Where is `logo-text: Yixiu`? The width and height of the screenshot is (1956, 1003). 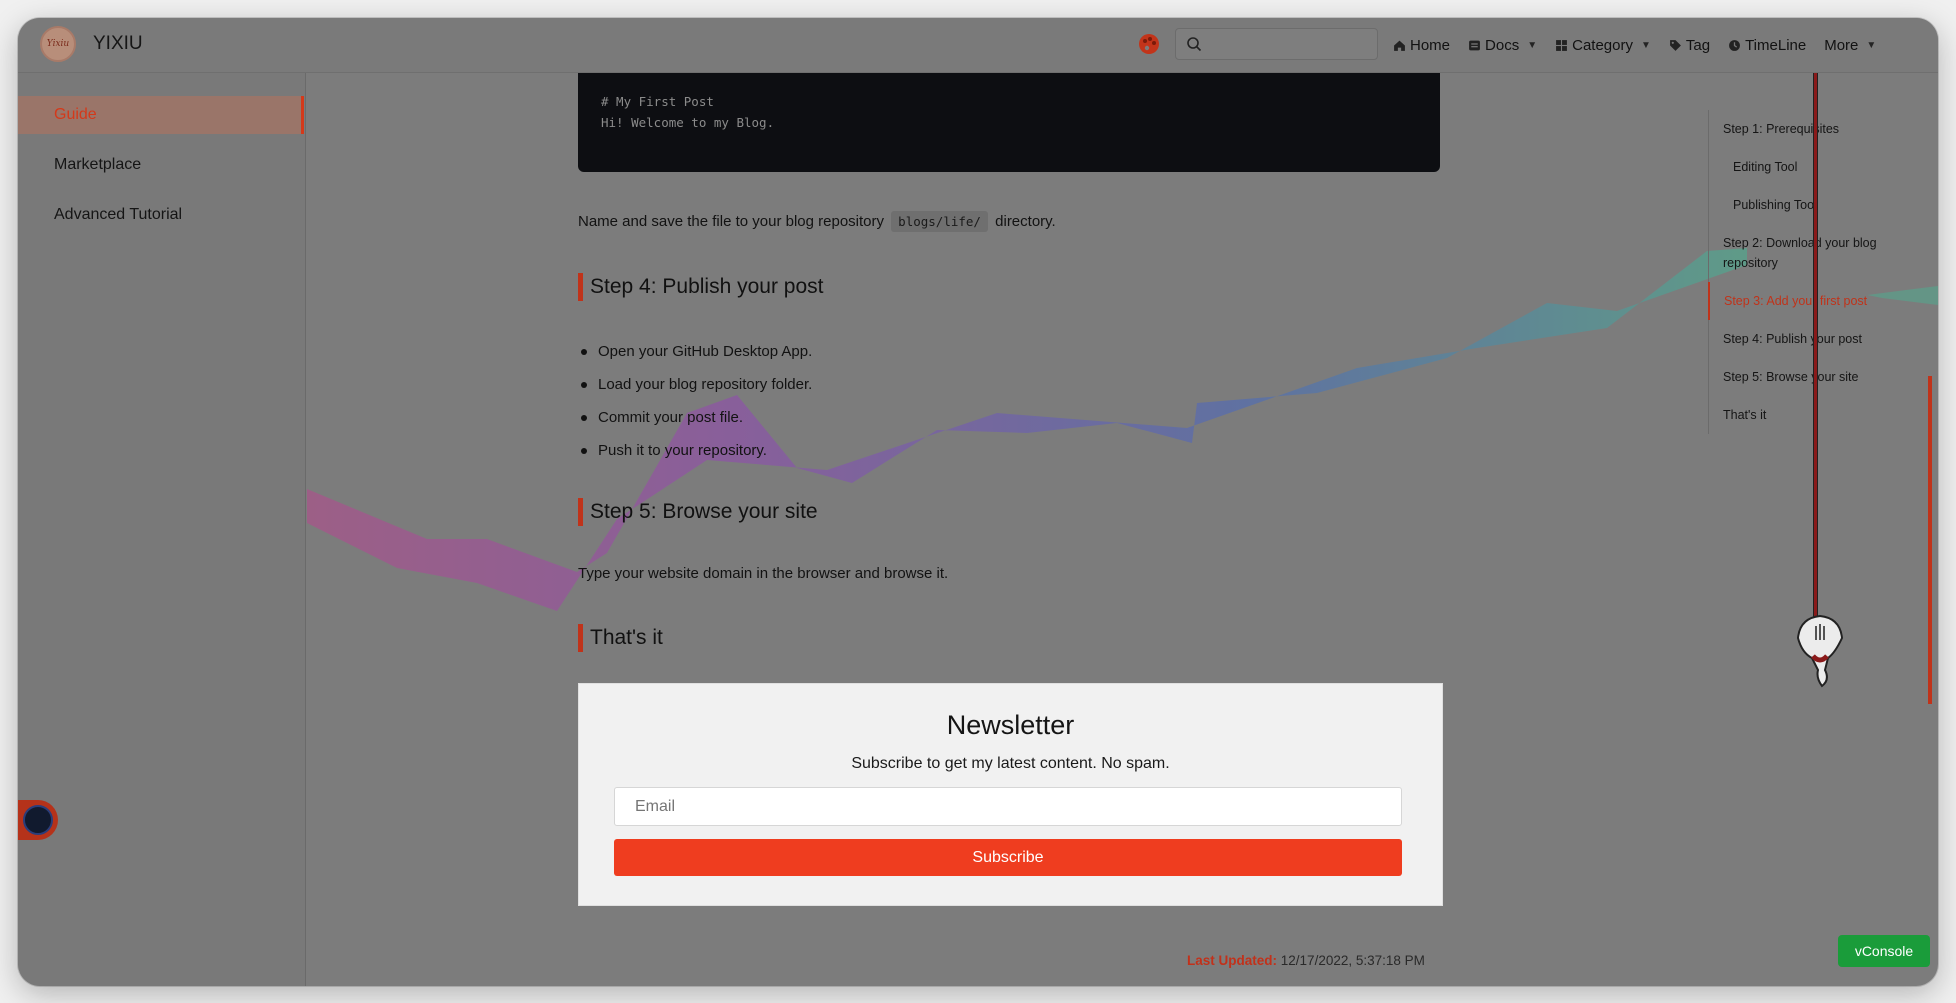 logo-text: Yixiu is located at coordinates (58, 44).